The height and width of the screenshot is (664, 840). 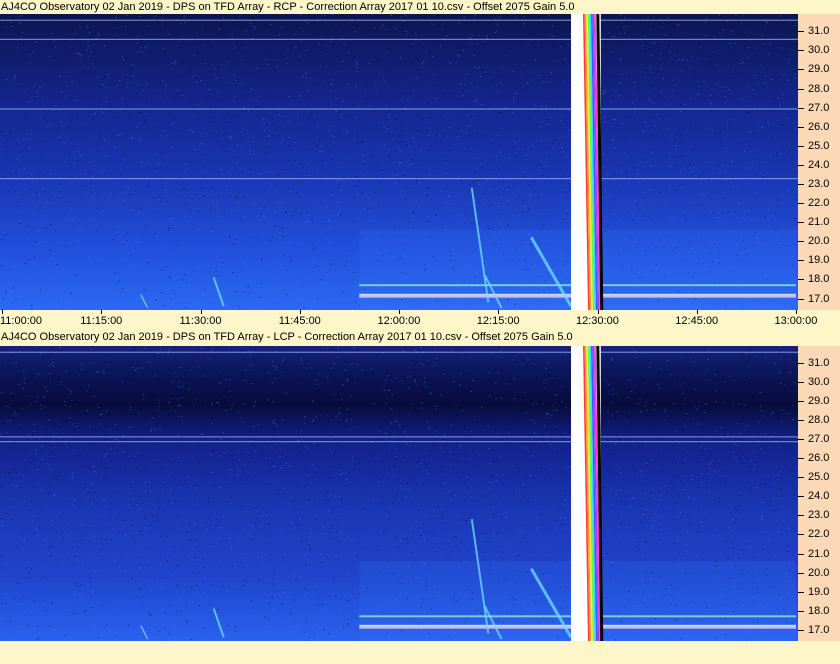 I want to click on x-tick-label: 12:45:00, so click(x=697, y=321).